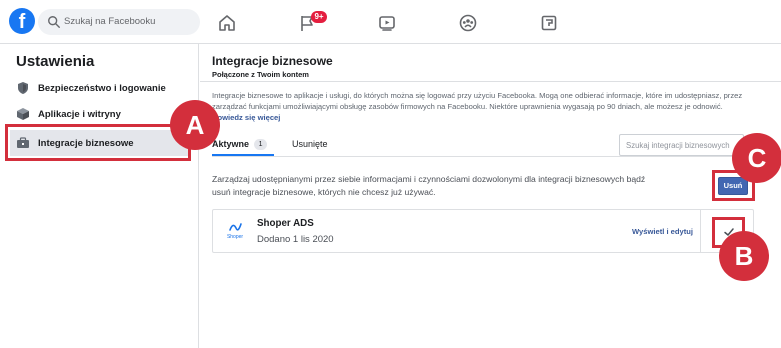 Image resolution: width=781 pixels, height=348 pixels. What do you see at coordinates (102, 88) in the screenshot?
I see `sidebar-item-label: Bezpieczeństwo i logowanie` at bounding box center [102, 88].